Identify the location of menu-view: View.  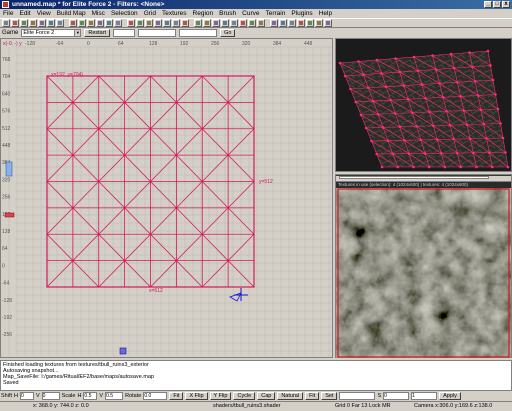
(44, 13).